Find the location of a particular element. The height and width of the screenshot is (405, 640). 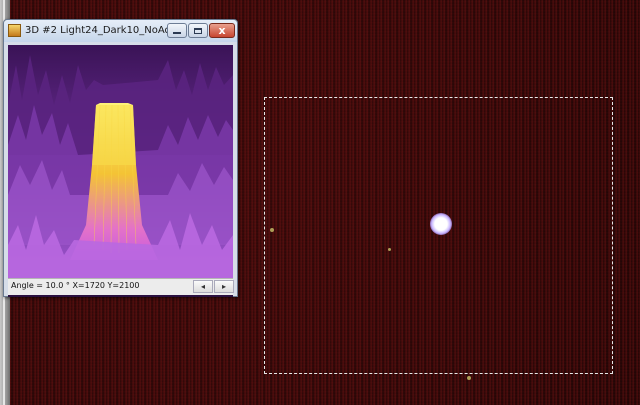

close-button: x is located at coordinates (222, 30).